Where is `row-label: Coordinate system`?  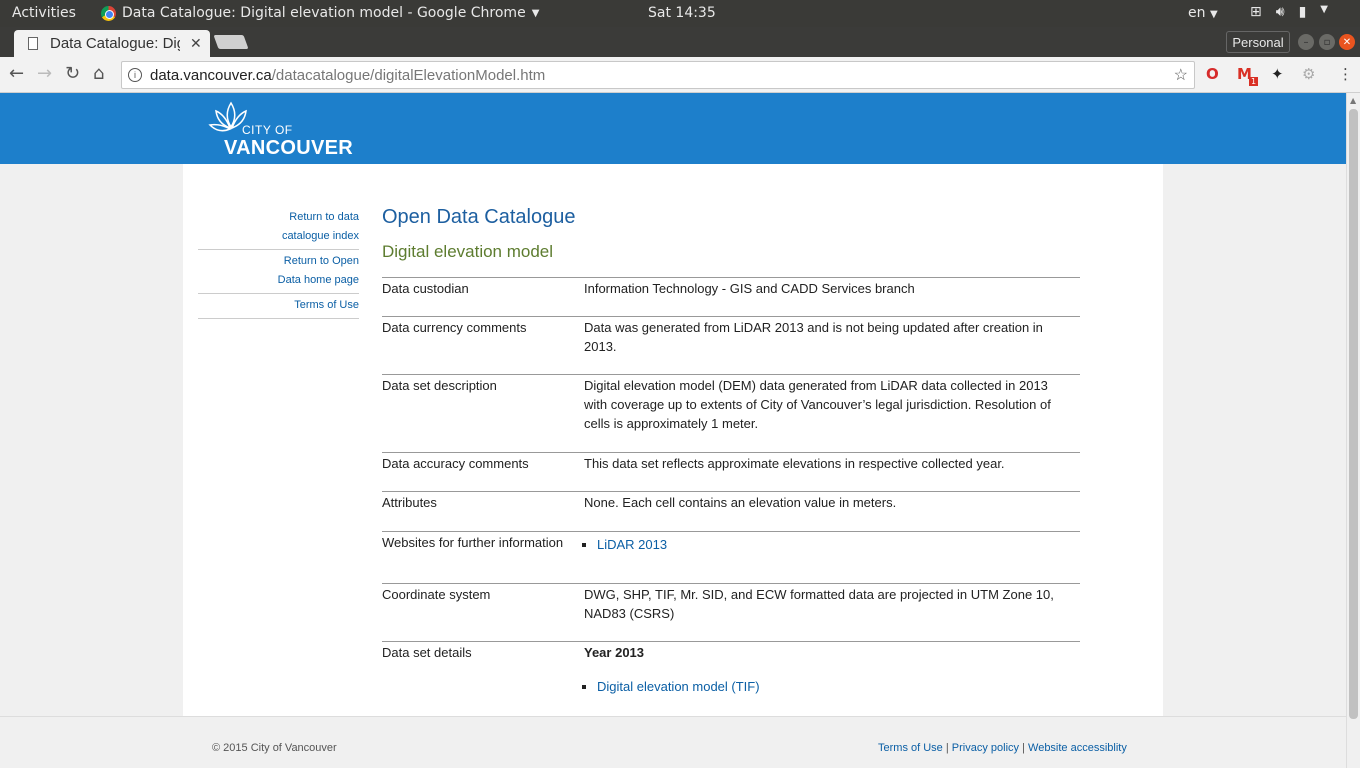 row-label: Coordinate system is located at coordinates (436, 594).